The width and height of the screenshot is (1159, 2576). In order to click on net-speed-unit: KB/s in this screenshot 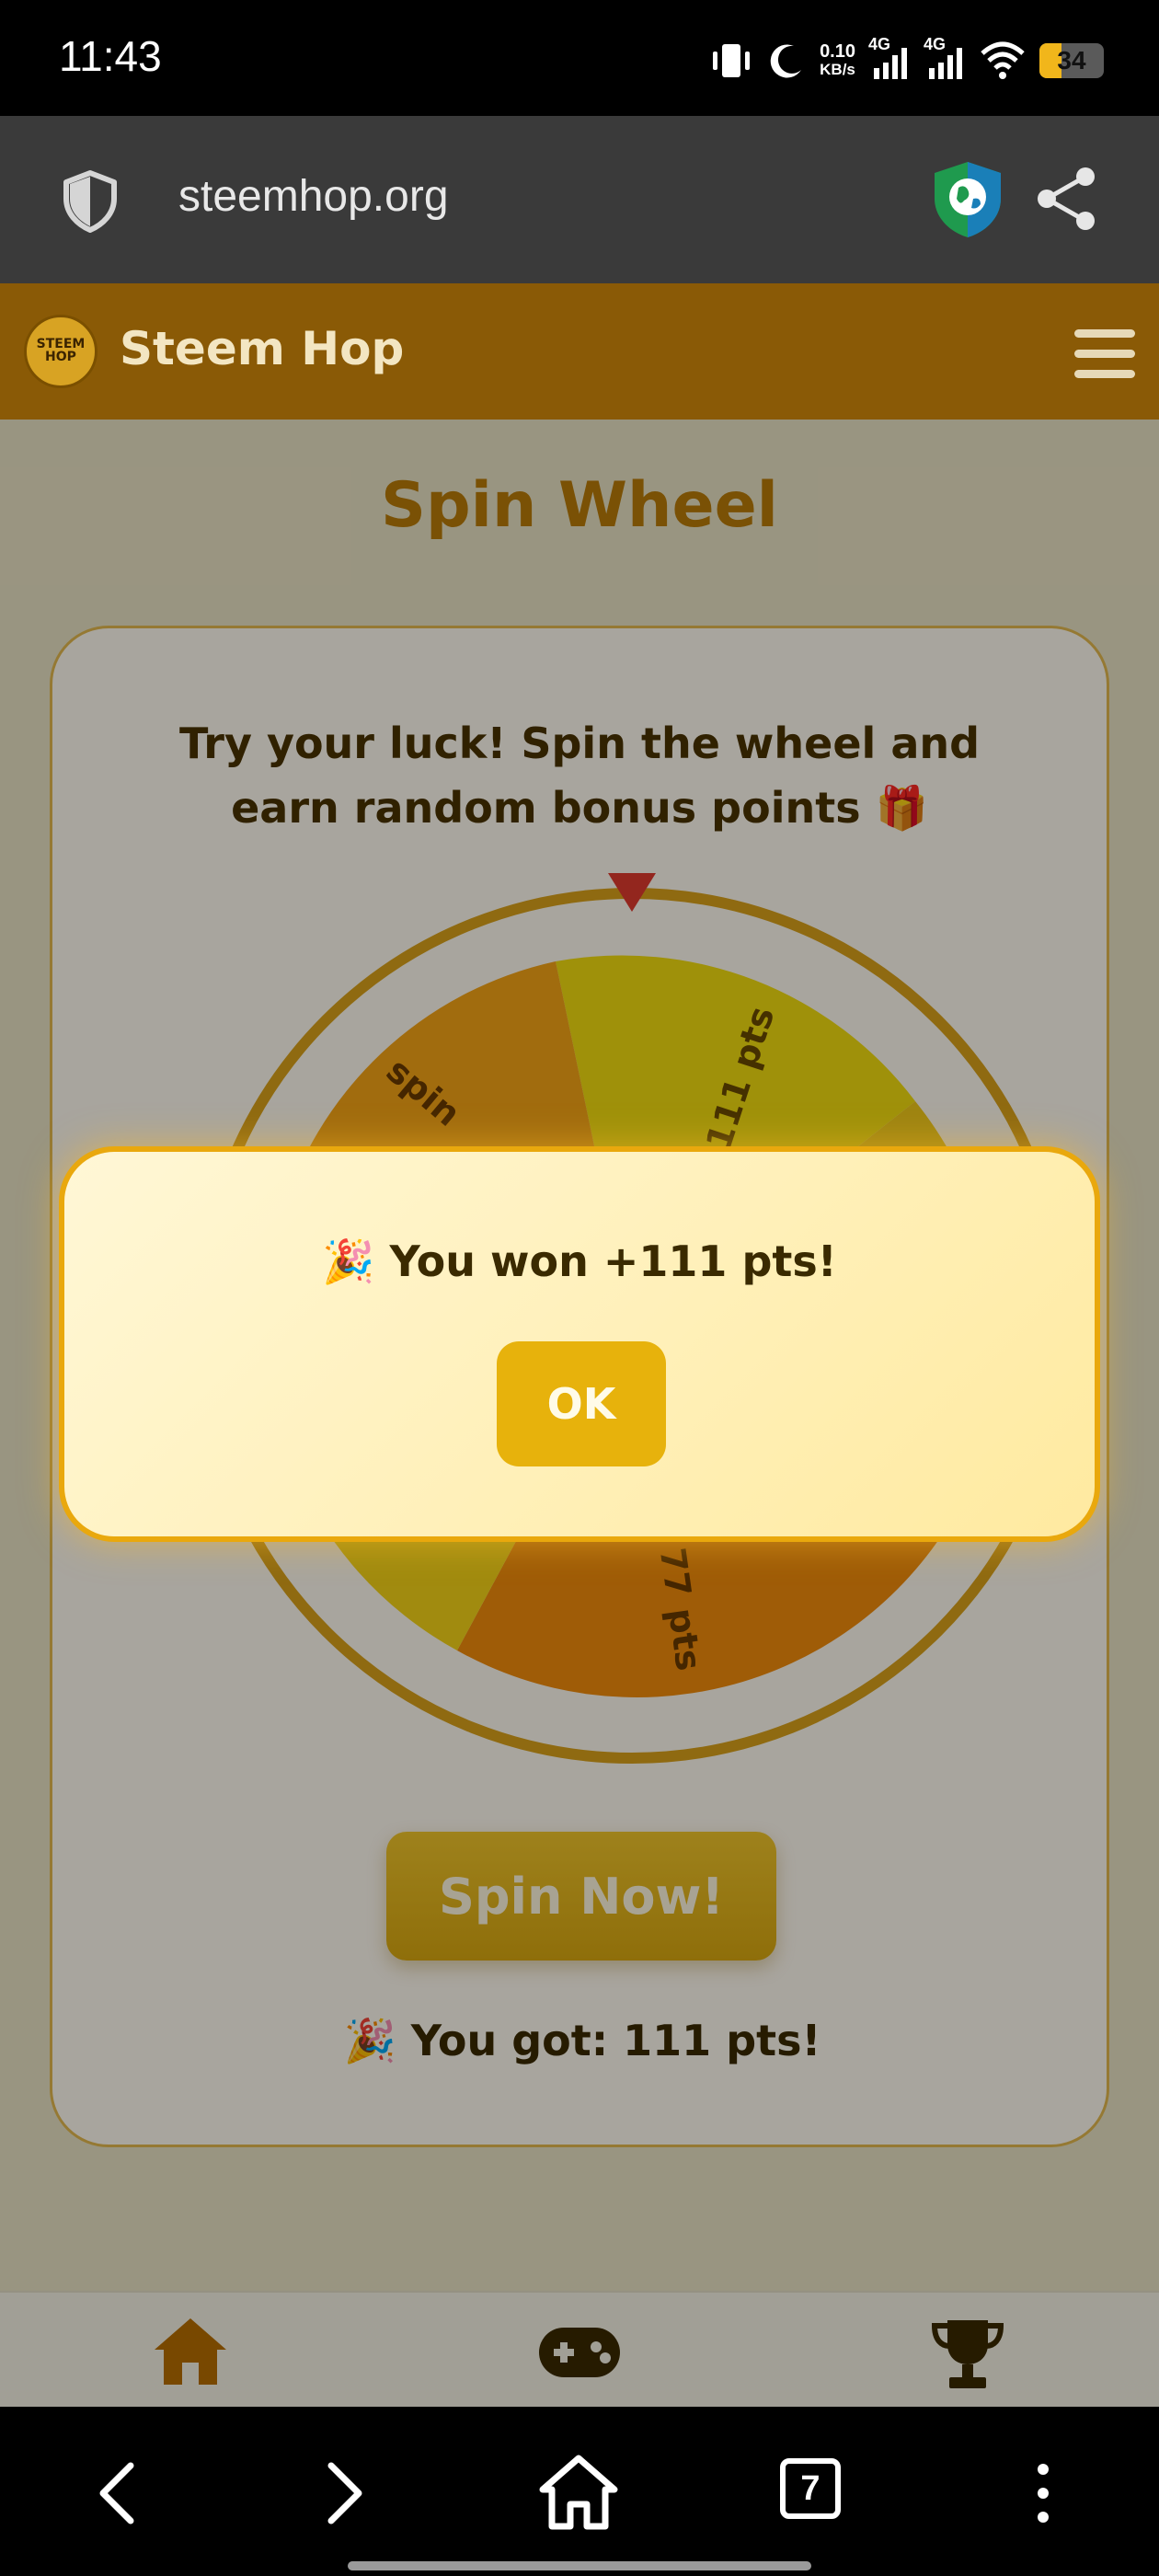, I will do `click(837, 69)`.